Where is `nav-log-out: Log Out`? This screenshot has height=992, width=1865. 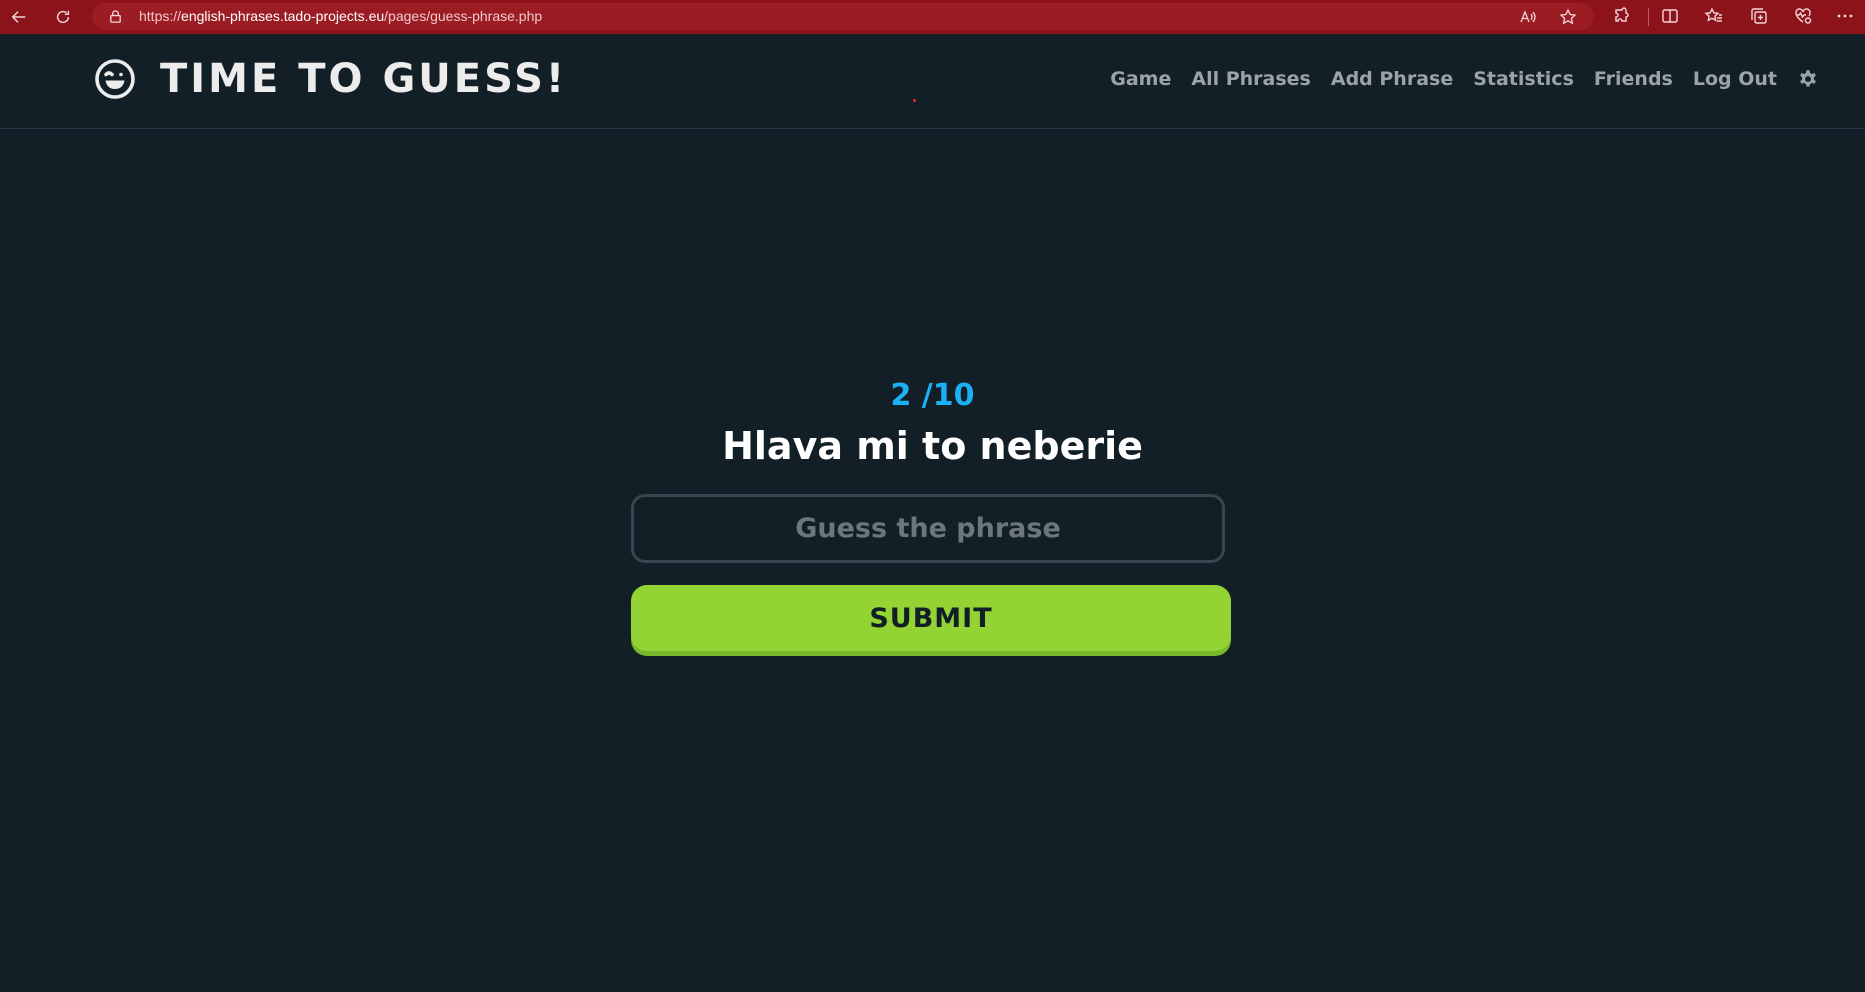
nav-log-out: Log Out is located at coordinates (1735, 79).